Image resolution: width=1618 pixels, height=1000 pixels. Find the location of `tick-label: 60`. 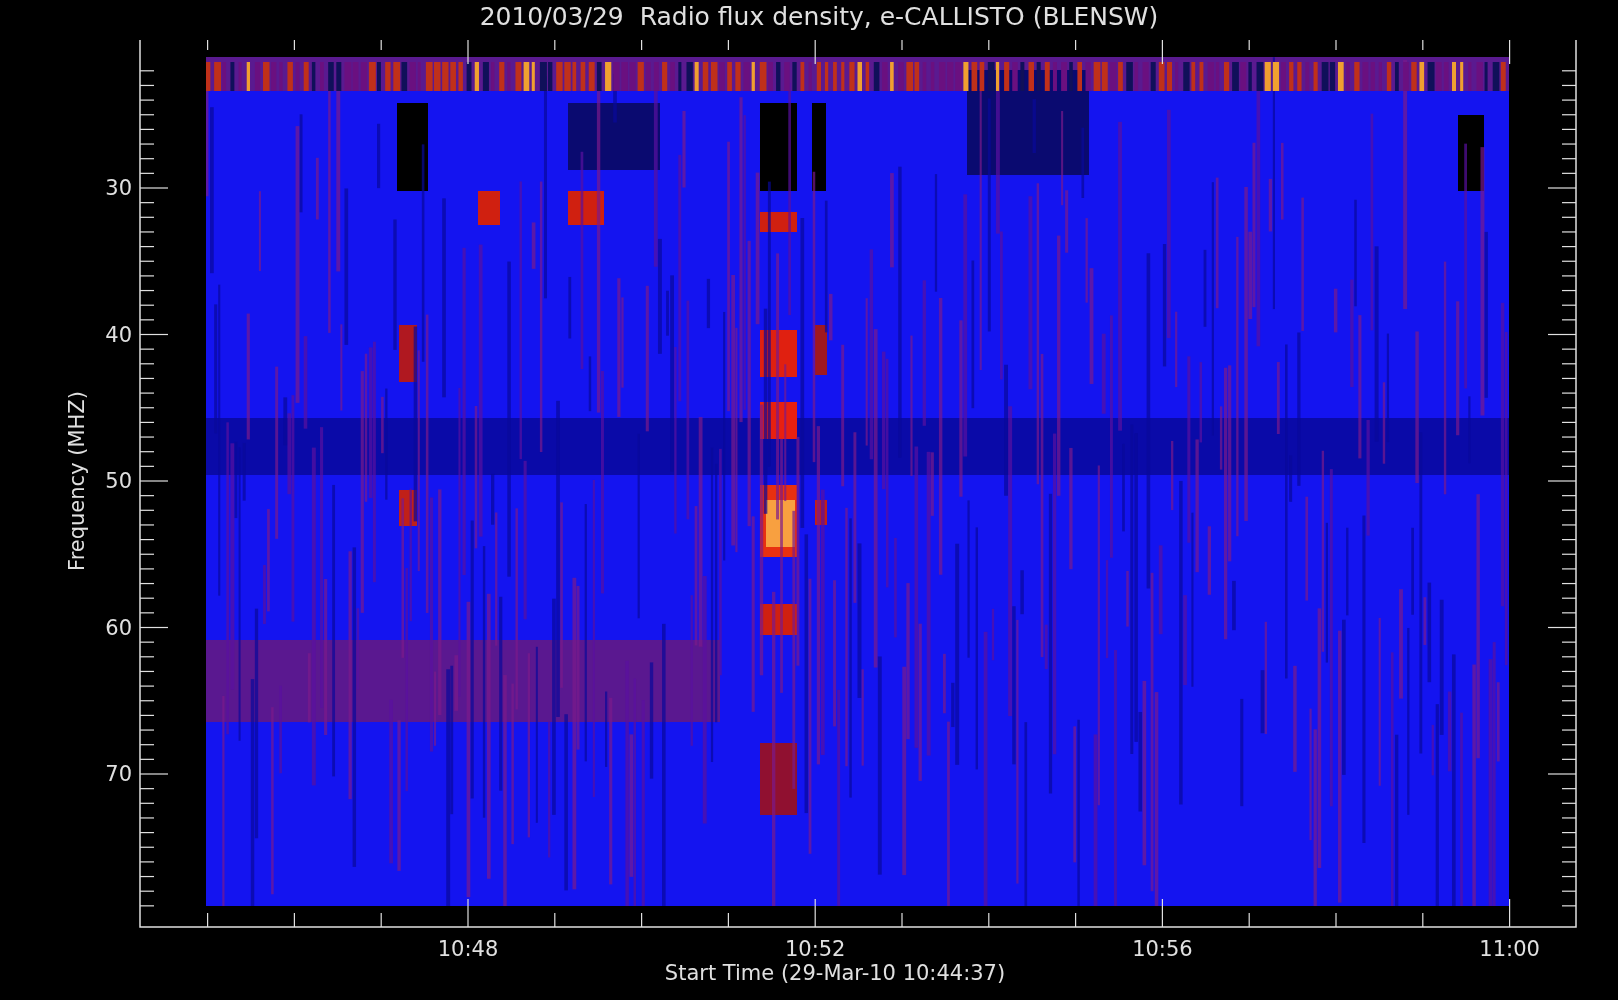

tick-label: 60 is located at coordinates (118, 627).